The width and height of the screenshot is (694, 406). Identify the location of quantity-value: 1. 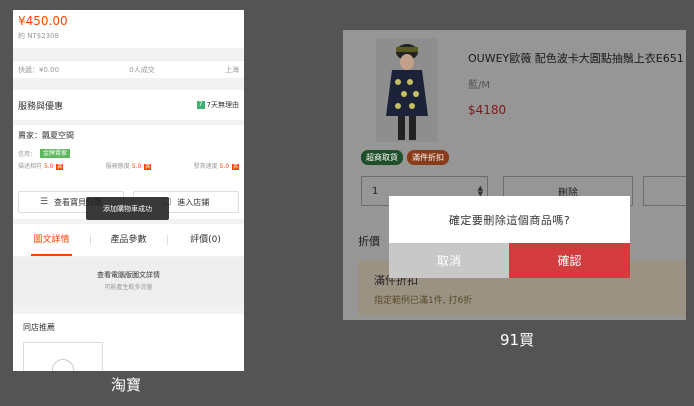
(375, 191).